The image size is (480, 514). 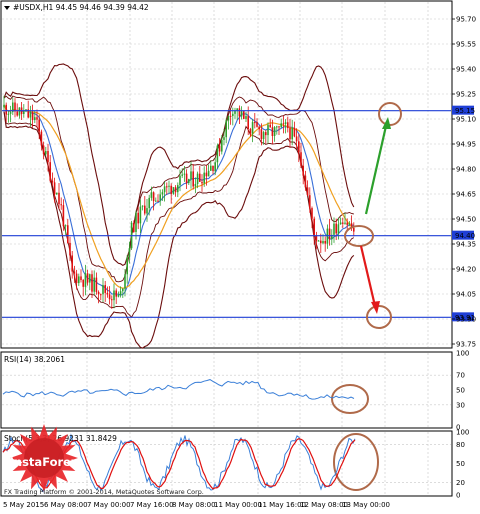 I want to click on logo-text: InstaForex, so click(x=44, y=462).